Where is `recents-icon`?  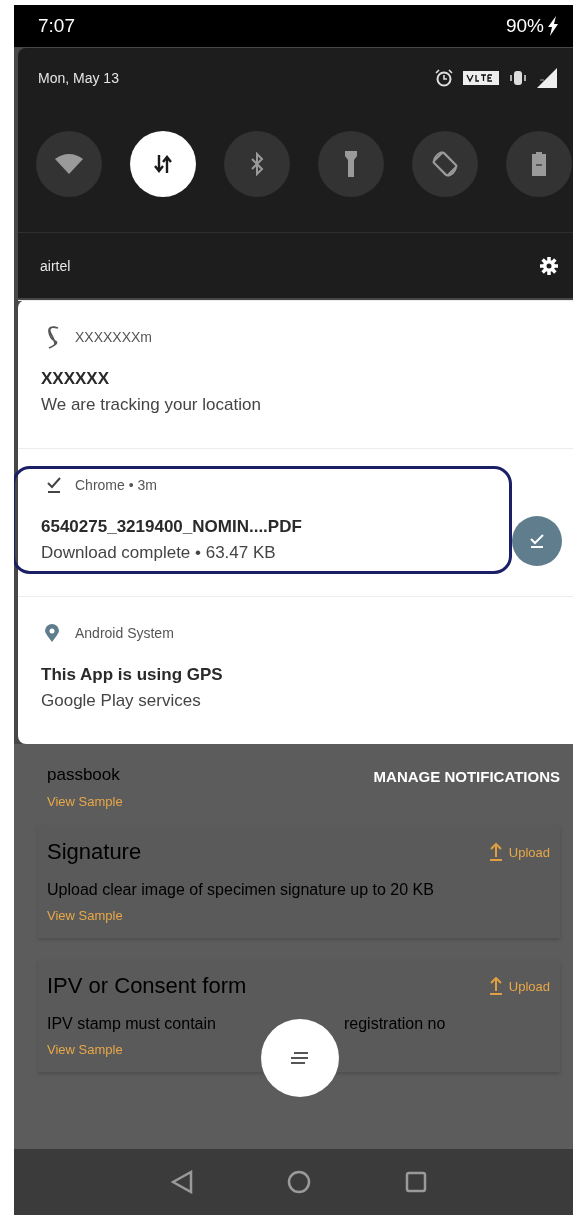
recents-icon is located at coordinates (416, 1182).